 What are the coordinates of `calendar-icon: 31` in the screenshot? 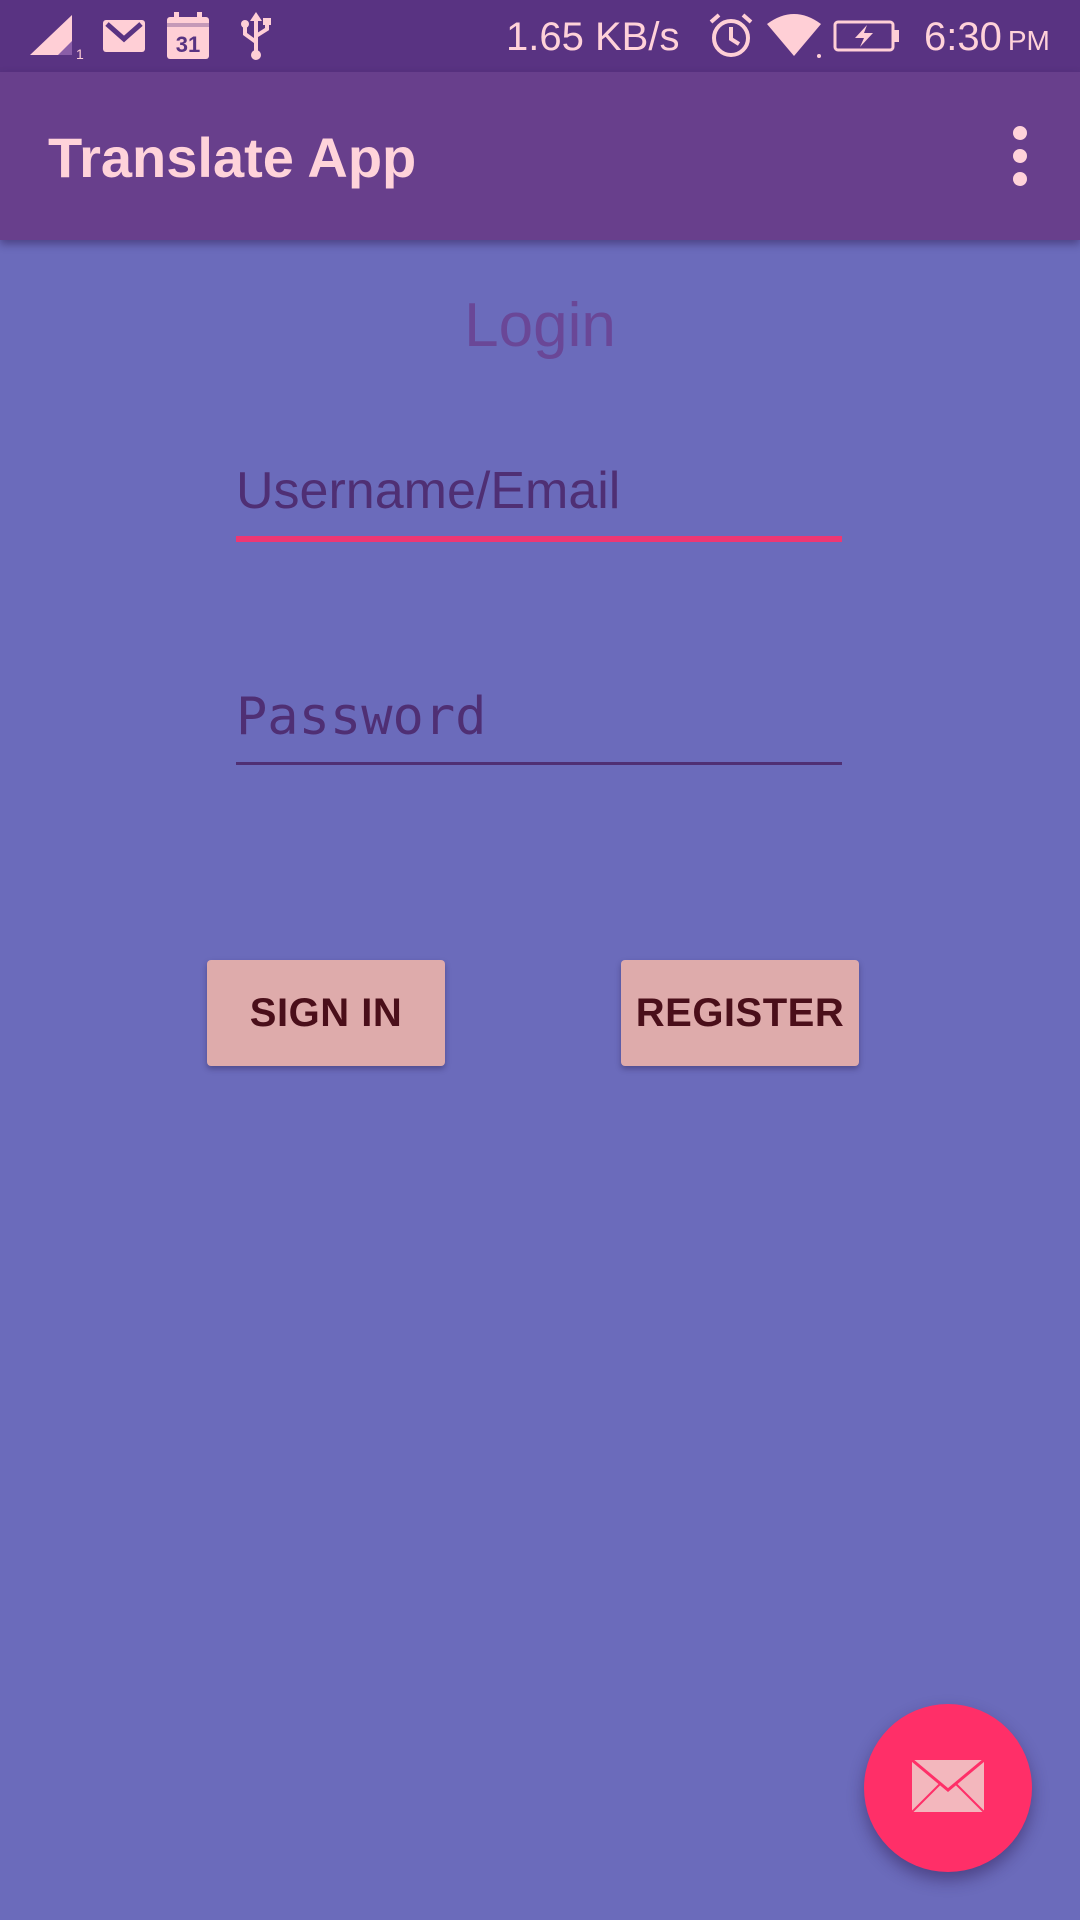 It's located at (188, 36).